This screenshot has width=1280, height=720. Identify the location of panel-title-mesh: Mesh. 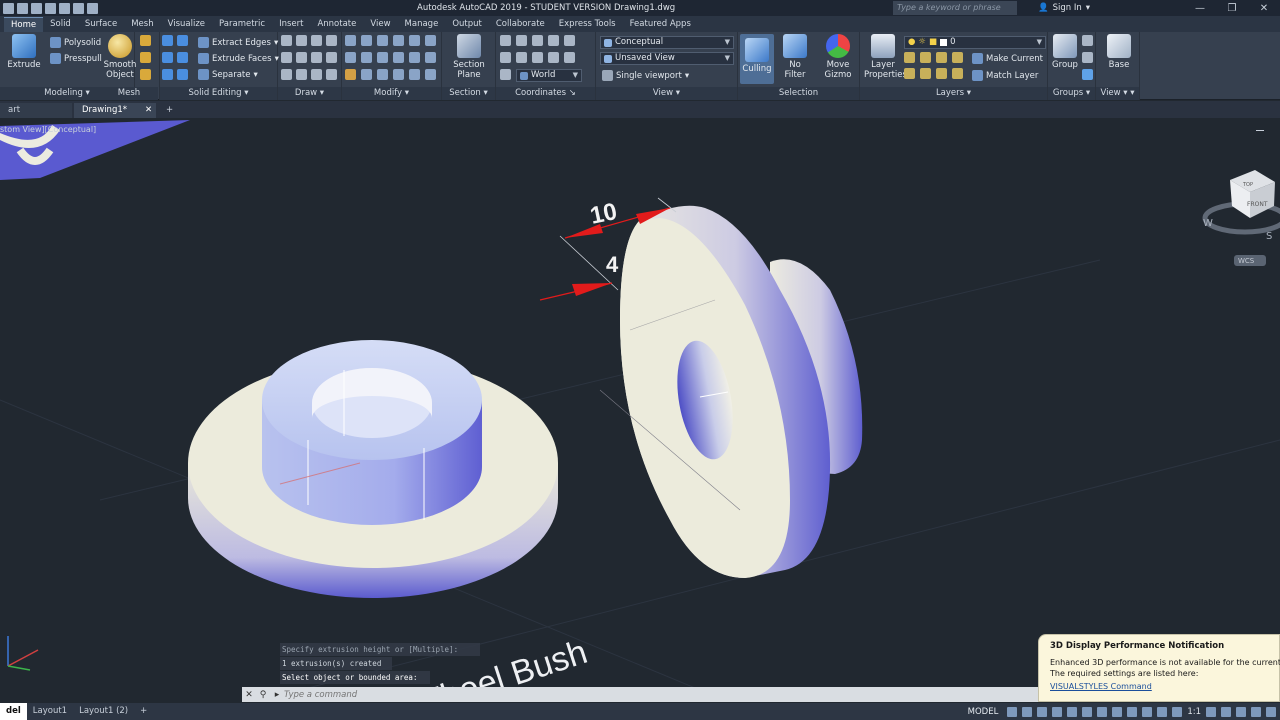
(129, 93).